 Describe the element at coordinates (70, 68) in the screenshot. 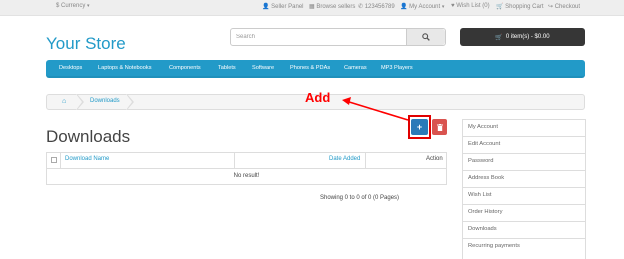

I see `menu-item-desktops: Desktops` at that location.